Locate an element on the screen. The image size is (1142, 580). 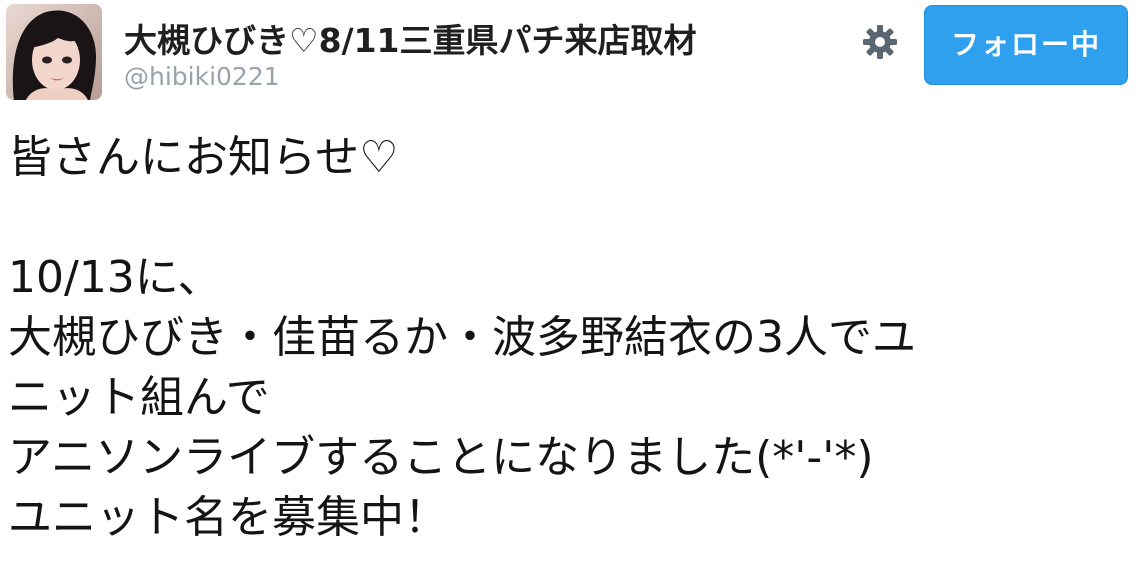
user-handle: @hibiki0221 is located at coordinates (202, 76).